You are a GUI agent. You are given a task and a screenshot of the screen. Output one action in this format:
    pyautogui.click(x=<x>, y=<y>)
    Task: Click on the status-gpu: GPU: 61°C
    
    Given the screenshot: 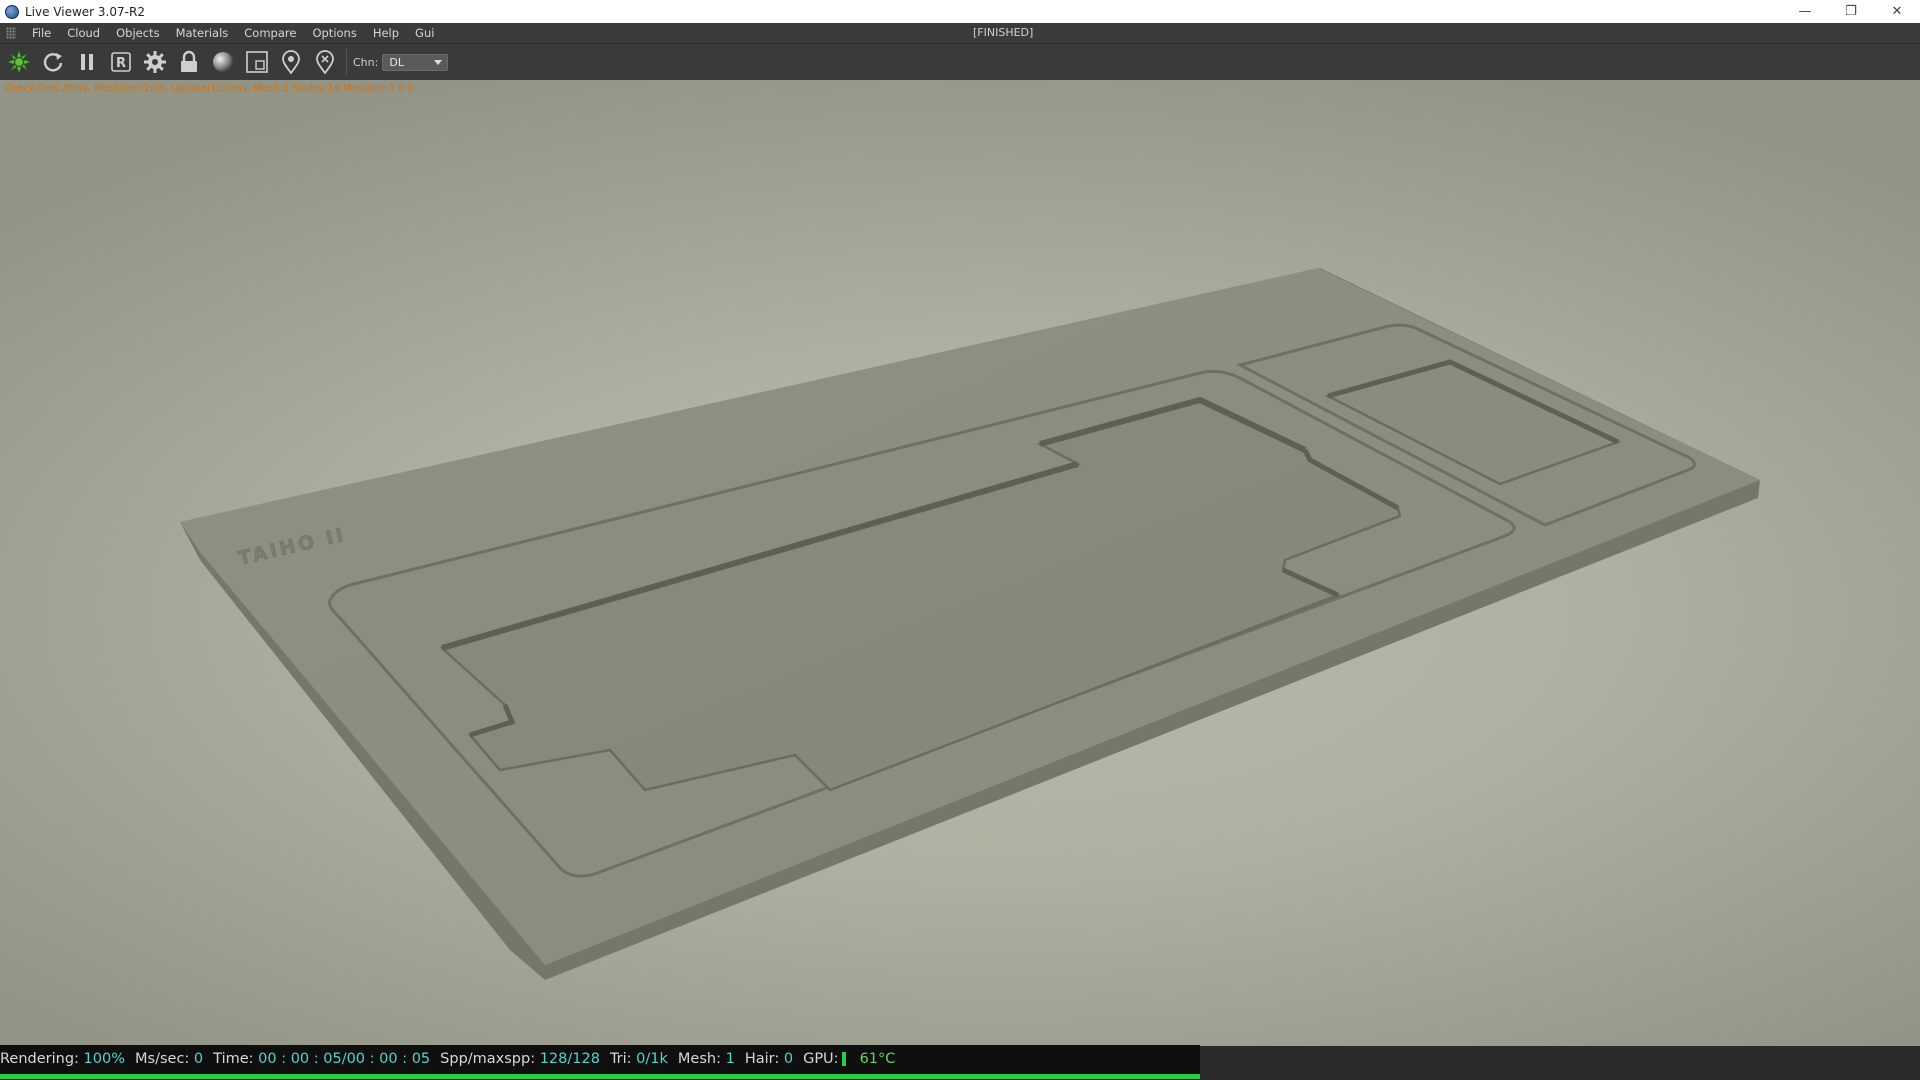 What is the action you would take?
    pyautogui.click(x=849, y=1059)
    